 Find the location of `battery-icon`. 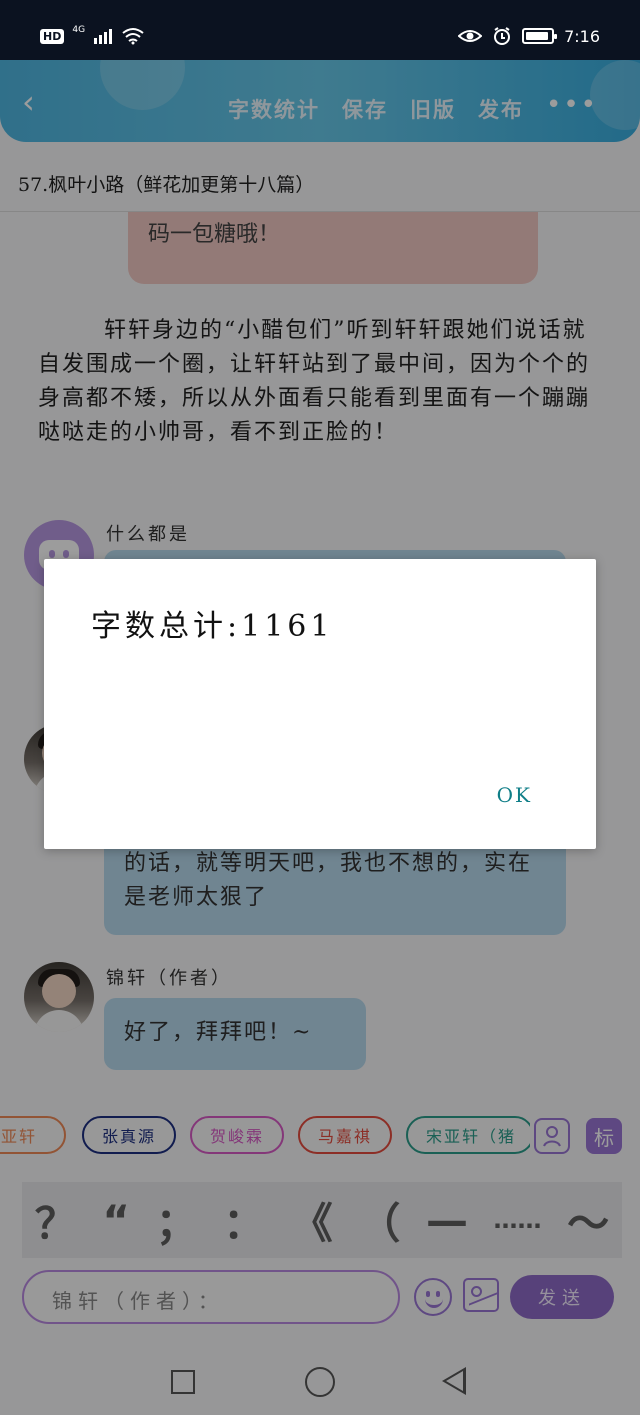

battery-icon is located at coordinates (540, 36).